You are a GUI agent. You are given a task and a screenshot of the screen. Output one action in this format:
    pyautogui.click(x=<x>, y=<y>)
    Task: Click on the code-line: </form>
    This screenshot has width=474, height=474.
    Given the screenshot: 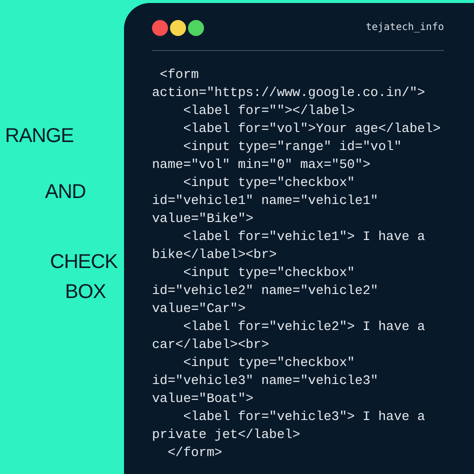 What is the action you would take?
    pyautogui.click(x=194, y=453)
    